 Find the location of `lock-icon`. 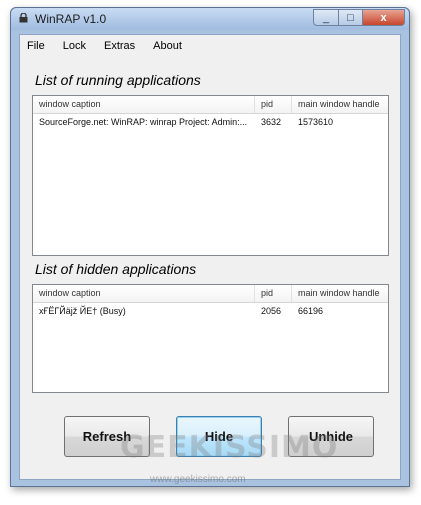

lock-icon is located at coordinates (23, 18).